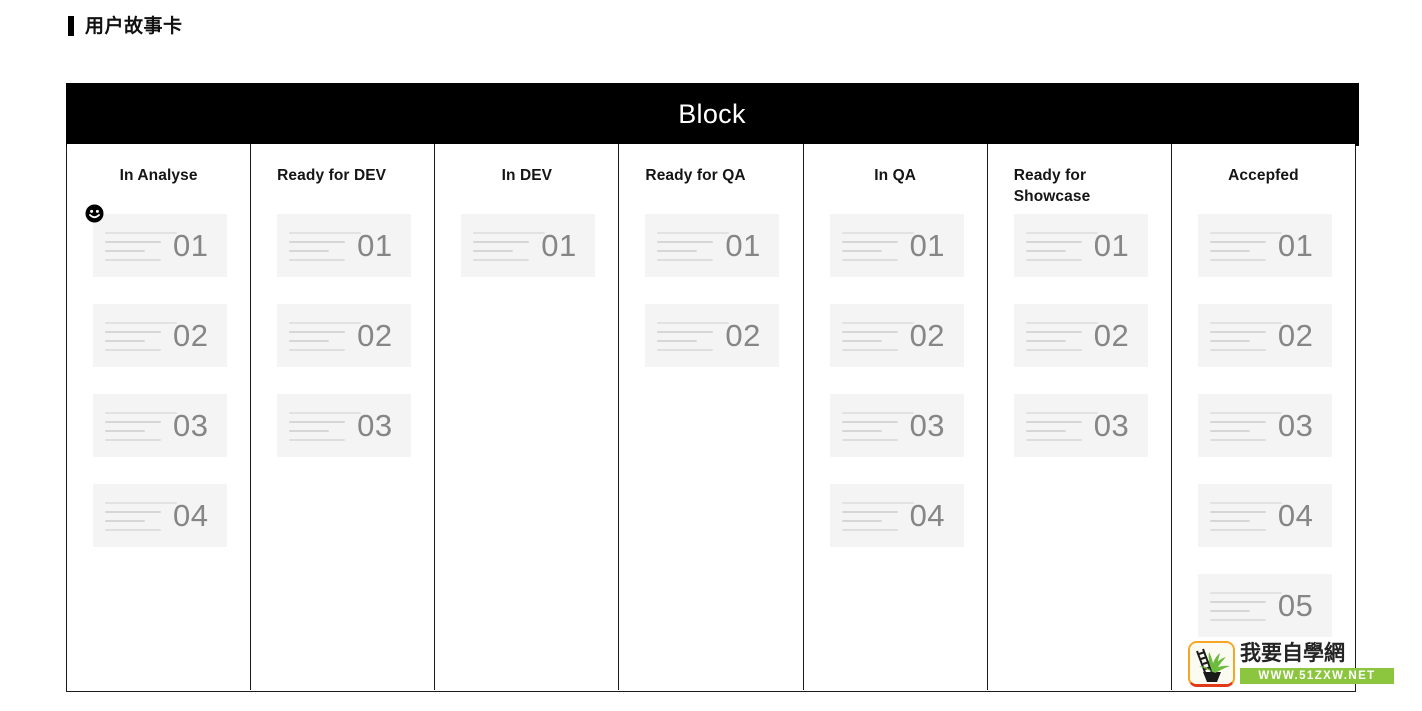  What do you see at coordinates (71, 26) in the screenshot?
I see `vertical-bar-mark-icon` at bounding box center [71, 26].